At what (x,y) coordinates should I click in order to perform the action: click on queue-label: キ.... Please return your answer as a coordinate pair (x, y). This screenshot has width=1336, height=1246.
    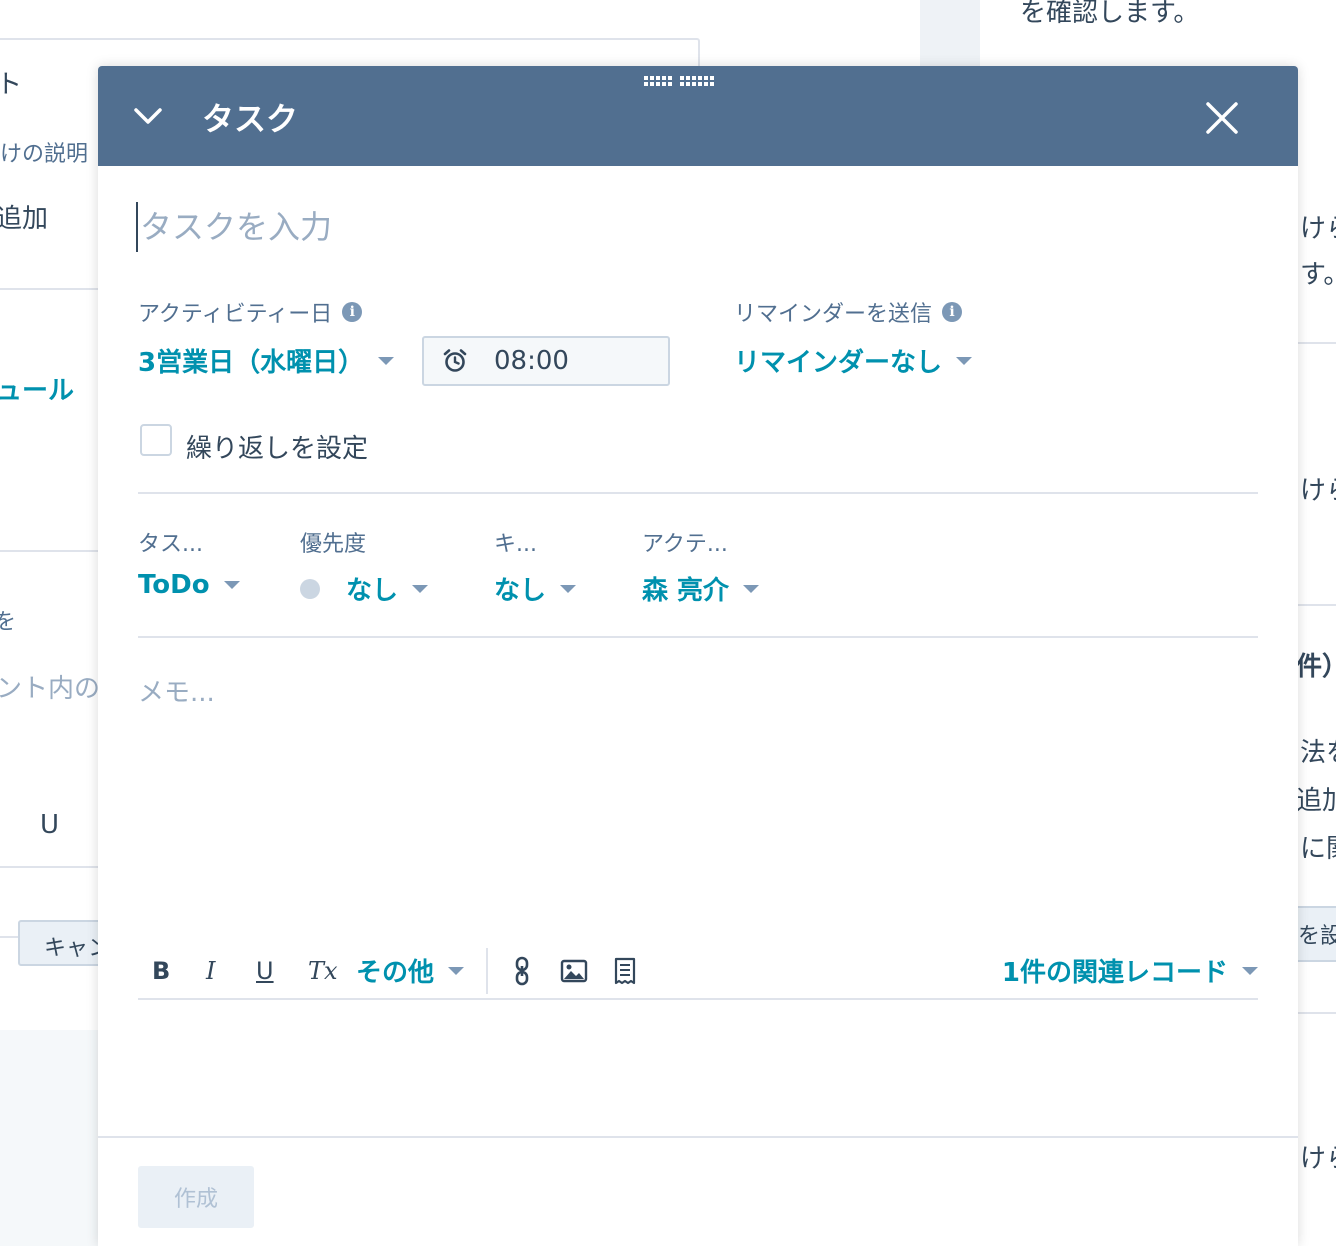
    Looking at the image, I should click on (515, 544).